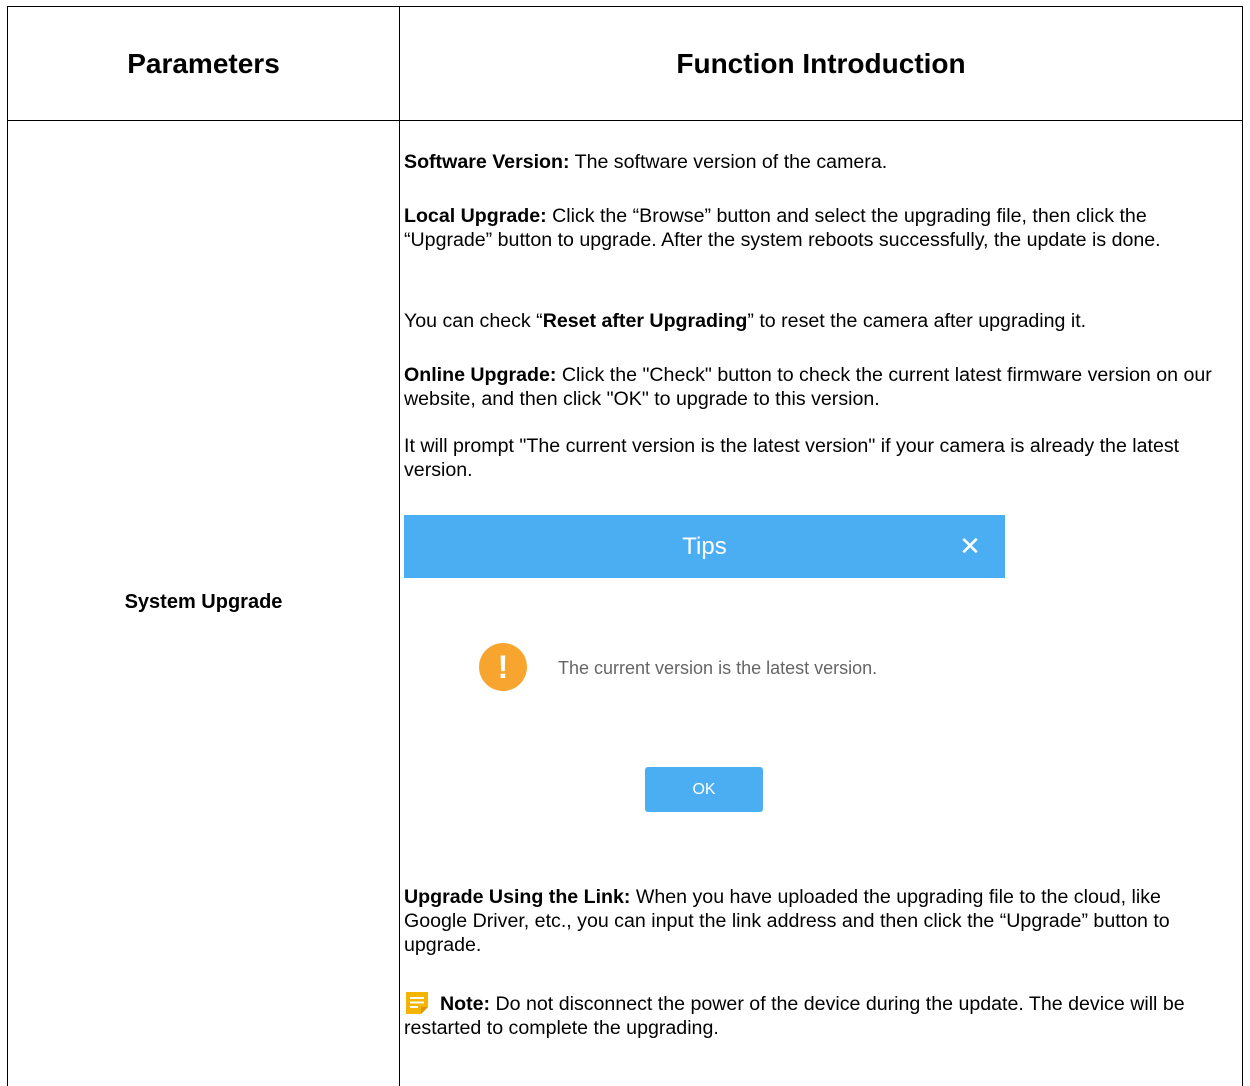  What do you see at coordinates (473, 321) in the screenshot?
I see `reset-prefix: You can check “` at bounding box center [473, 321].